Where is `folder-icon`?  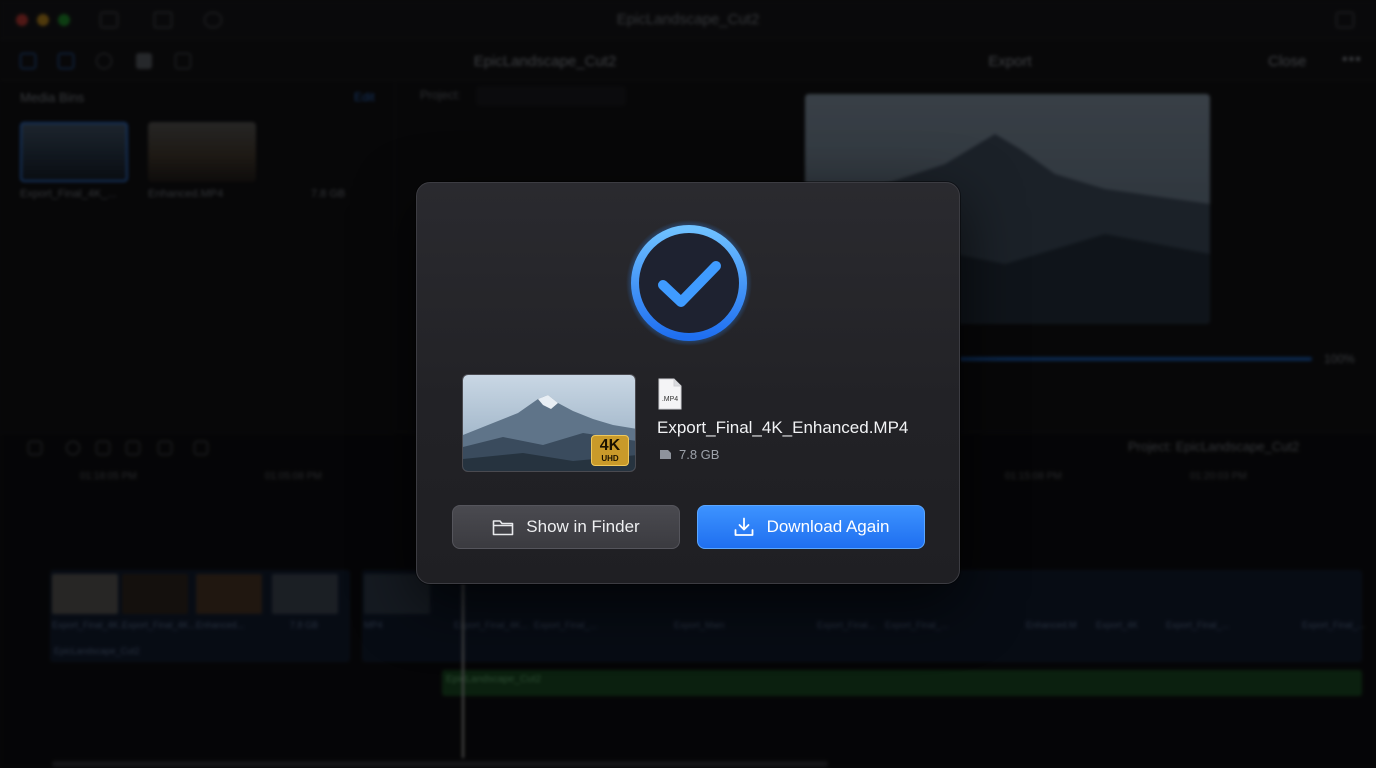
folder-icon is located at coordinates (503, 528).